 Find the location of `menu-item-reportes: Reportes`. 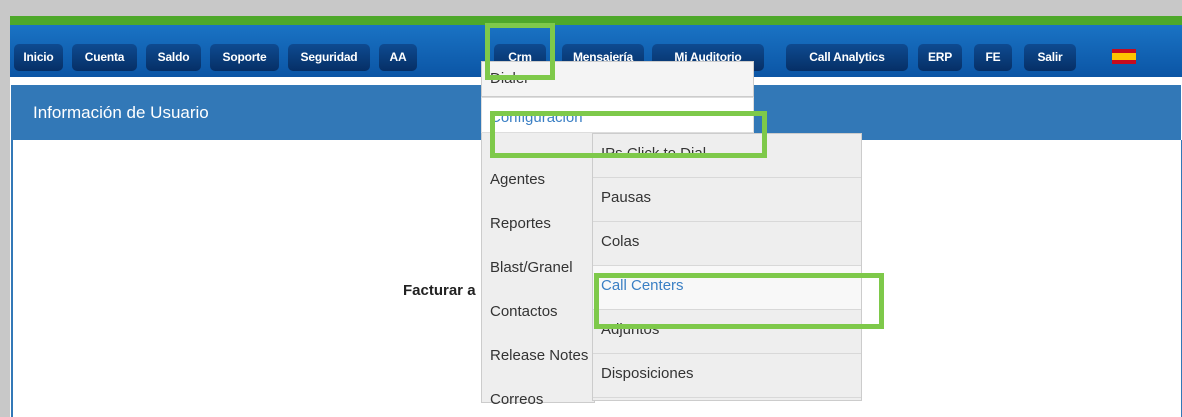

menu-item-reportes: Reportes is located at coordinates (538, 220).